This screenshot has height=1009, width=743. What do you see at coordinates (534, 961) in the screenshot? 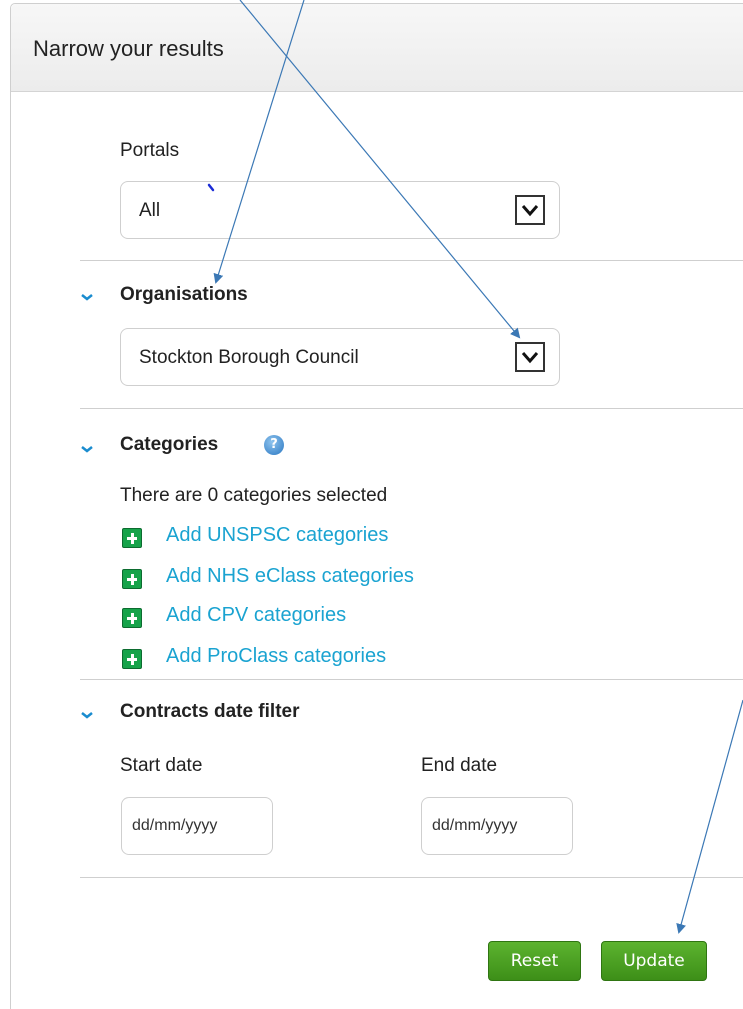
I see `reset-button: Reset` at bounding box center [534, 961].